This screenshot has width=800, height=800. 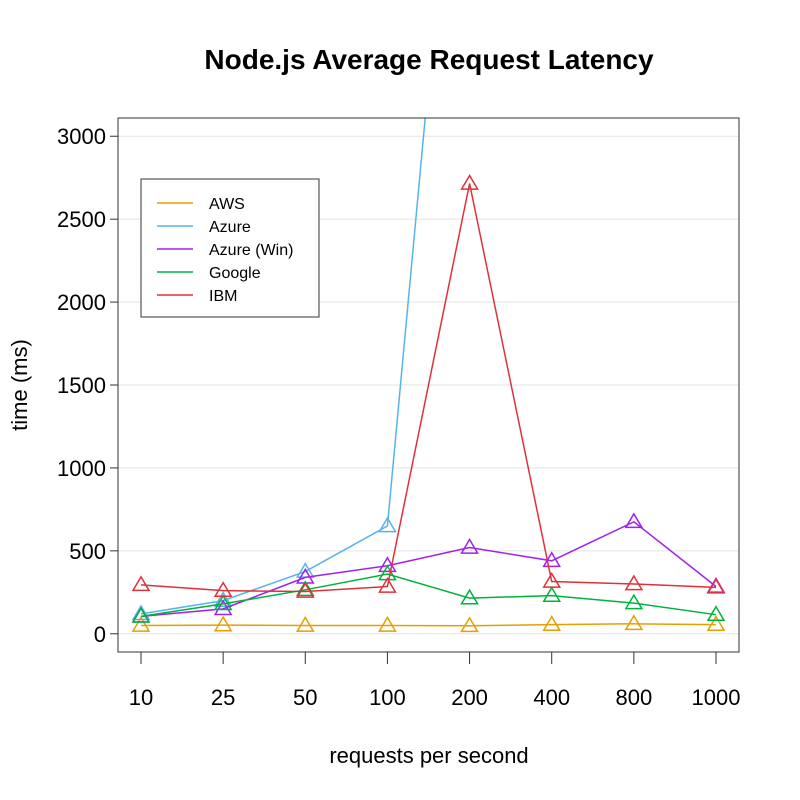 What do you see at coordinates (87, 551) in the screenshot?
I see `y-tick-label: 500` at bounding box center [87, 551].